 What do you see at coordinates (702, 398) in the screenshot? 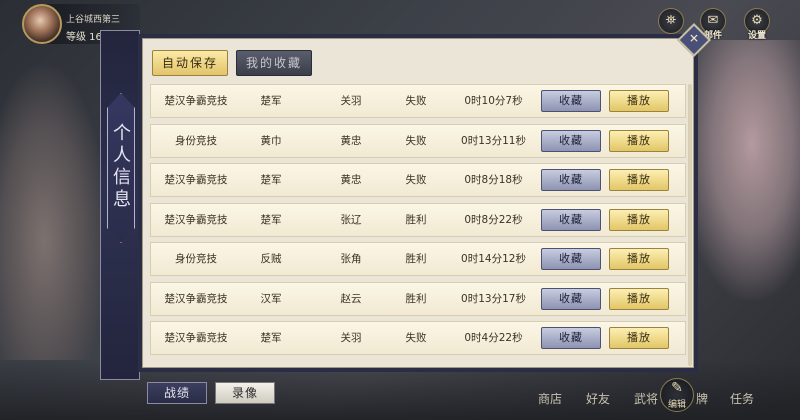
I see `nav-cards: 牌` at bounding box center [702, 398].